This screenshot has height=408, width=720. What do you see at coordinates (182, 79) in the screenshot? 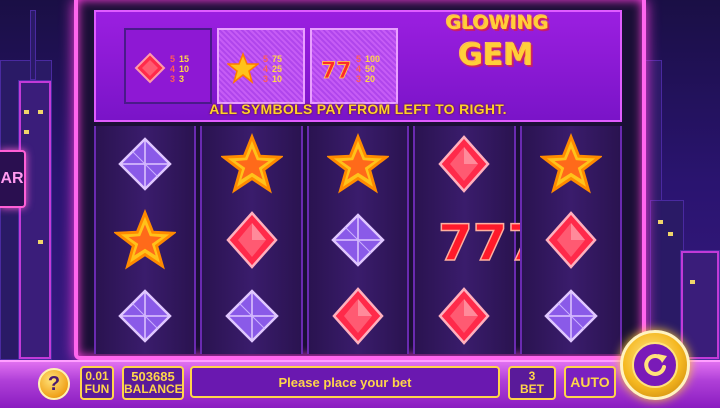
I see `pay: 3` at bounding box center [182, 79].